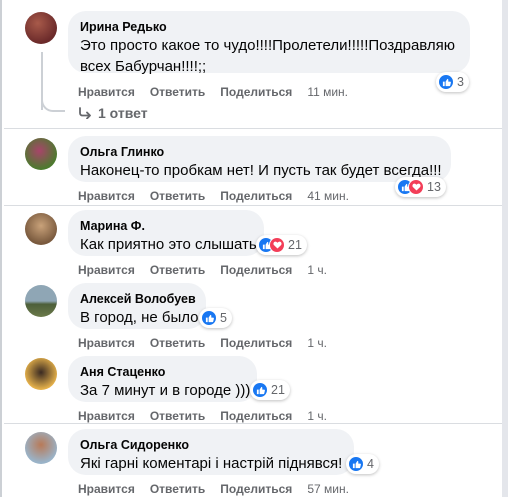 The height and width of the screenshot is (497, 508). What do you see at coordinates (143, 66) in the screenshot?
I see `comment-text-line-2: всех Бабурчан!!!!;;` at bounding box center [143, 66].